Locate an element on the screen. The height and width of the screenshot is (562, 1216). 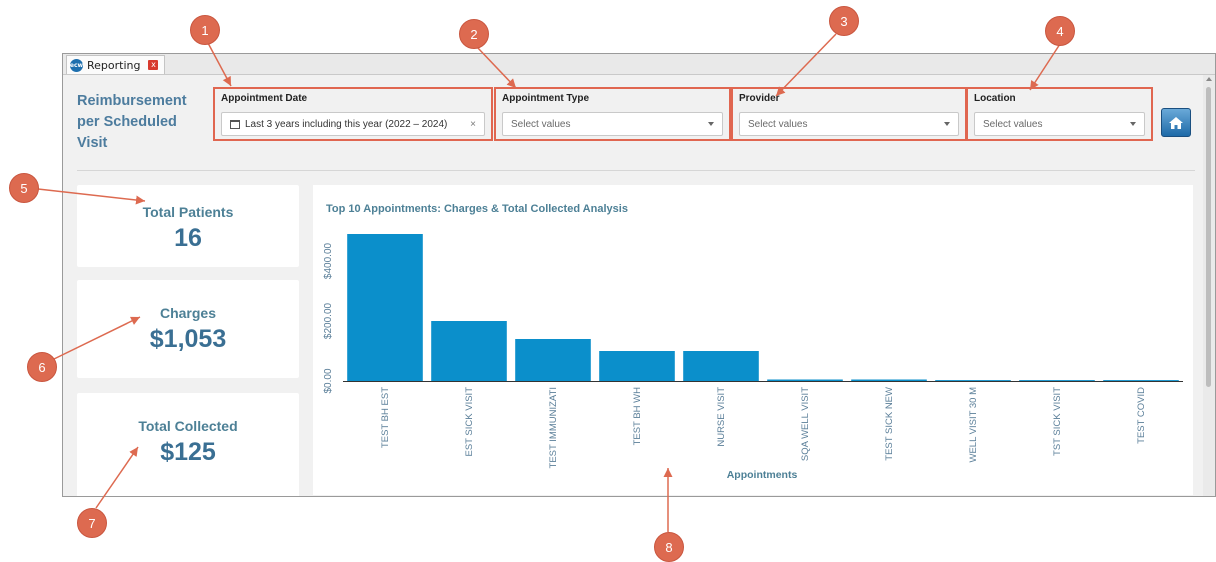
callout-badge-3: 3 is located at coordinates (844, 21).